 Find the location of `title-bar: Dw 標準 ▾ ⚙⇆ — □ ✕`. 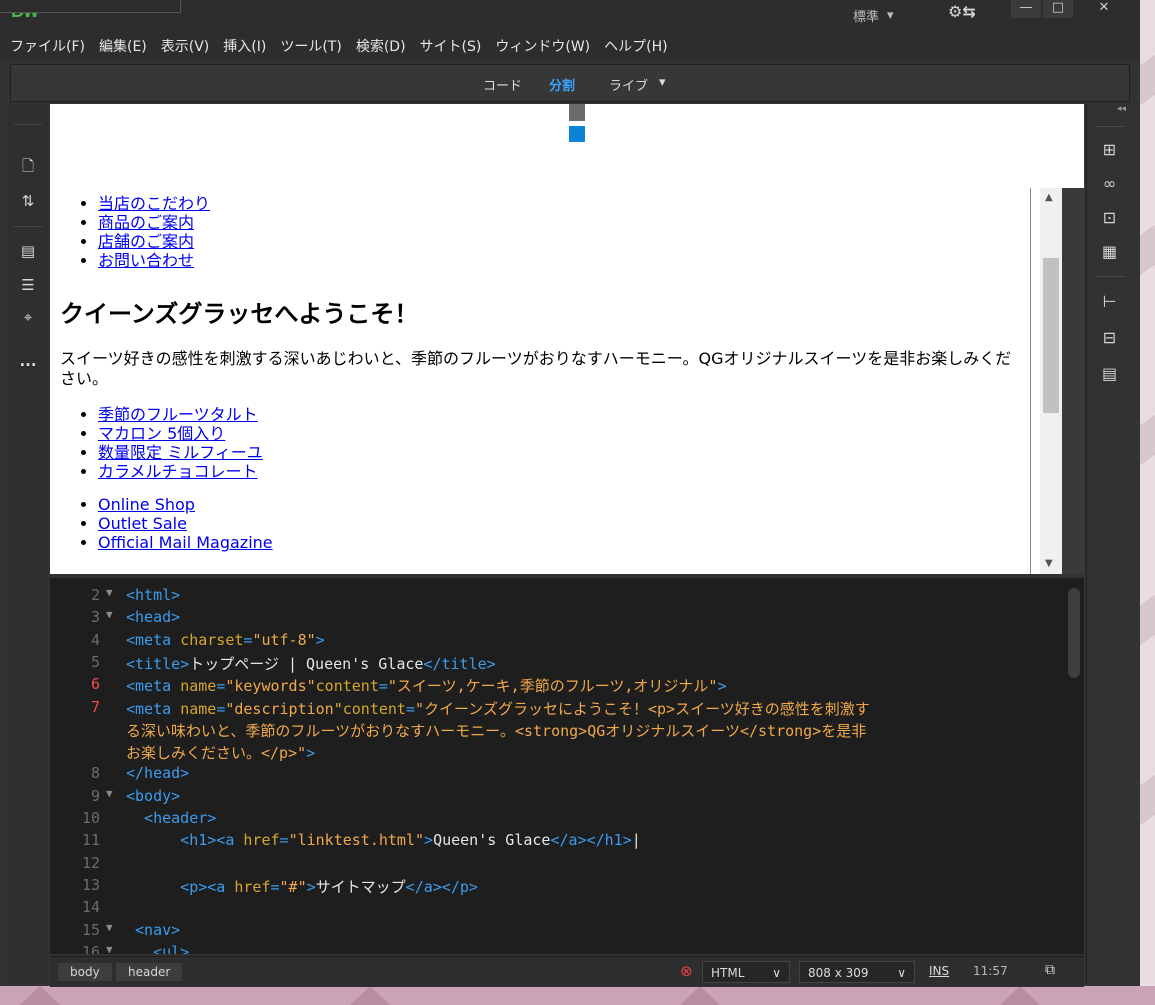

title-bar: Dw 標準 ▾ ⚙⇆ — □ ✕ is located at coordinates (570, 16).